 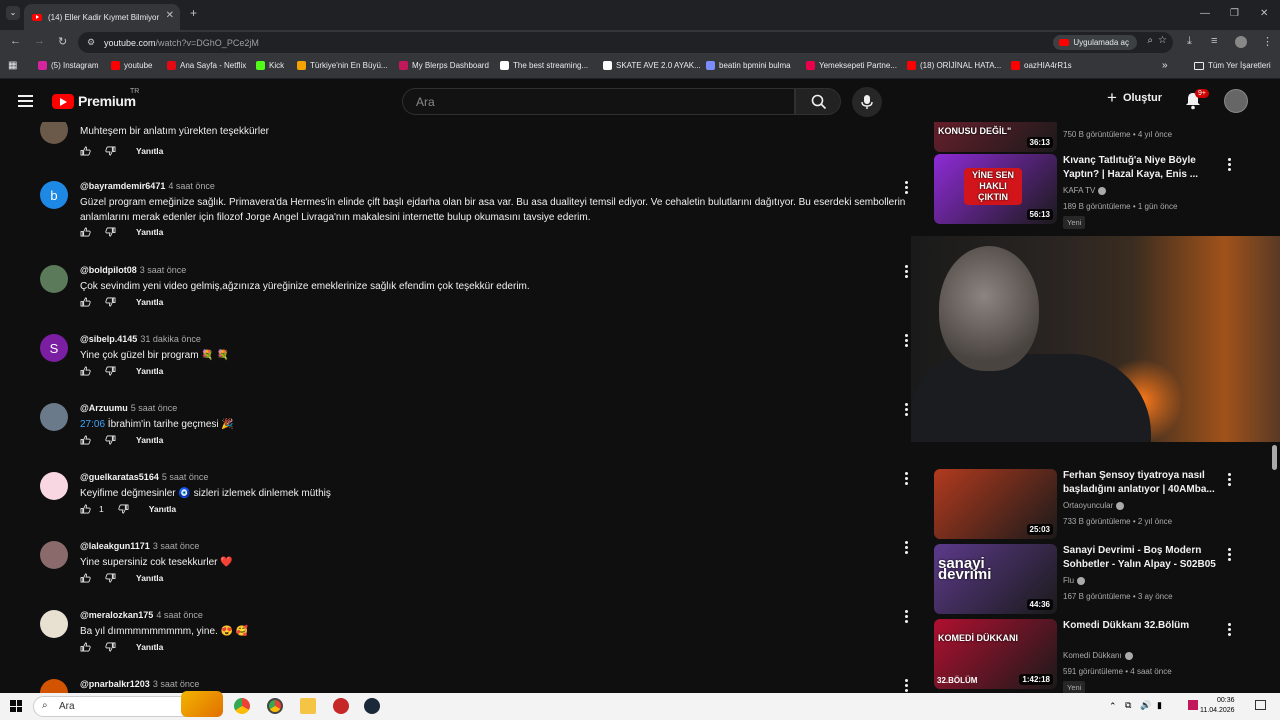 I want to click on reload-icon: ↻, so click(x=62, y=41).